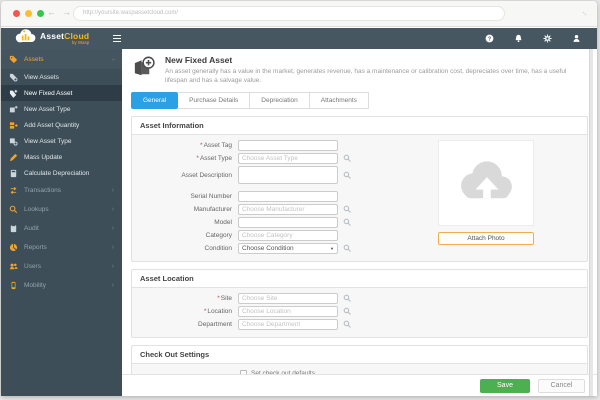 The image size is (600, 400). What do you see at coordinates (359, 298) in the screenshot?
I see `field-row-site: *Site` at bounding box center [359, 298].